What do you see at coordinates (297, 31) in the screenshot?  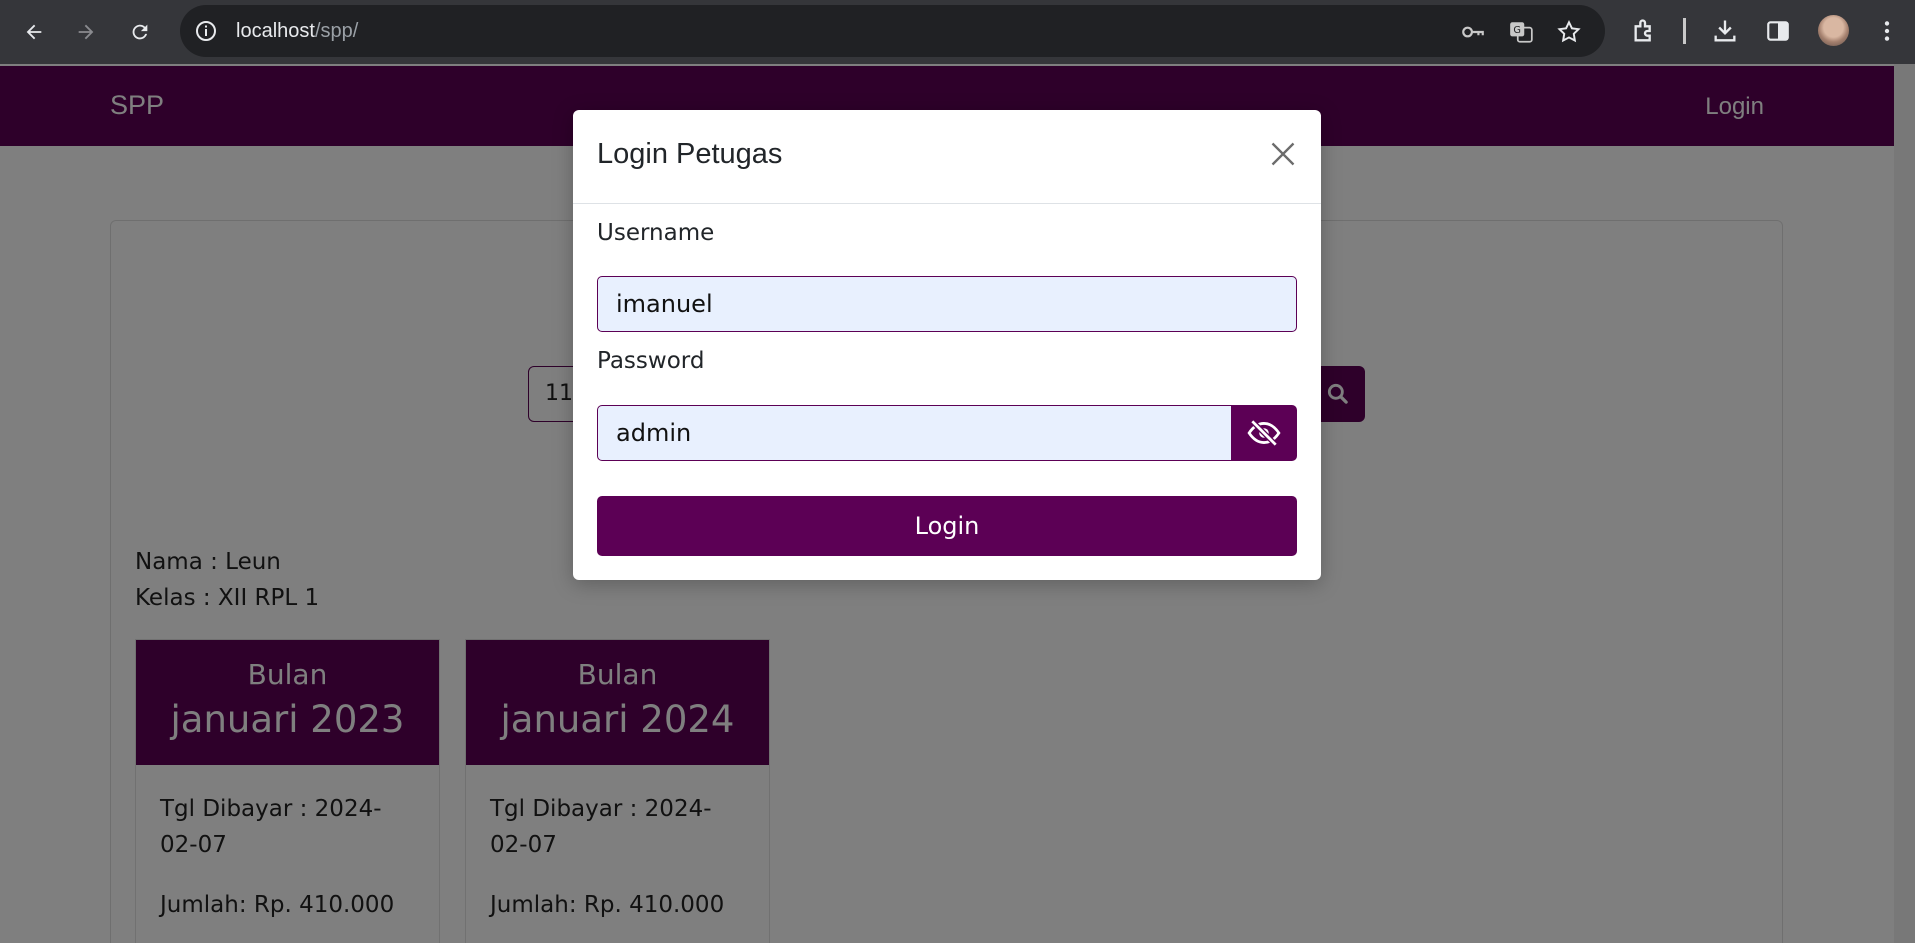 I see `url-text: localhost/spp/` at bounding box center [297, 31].